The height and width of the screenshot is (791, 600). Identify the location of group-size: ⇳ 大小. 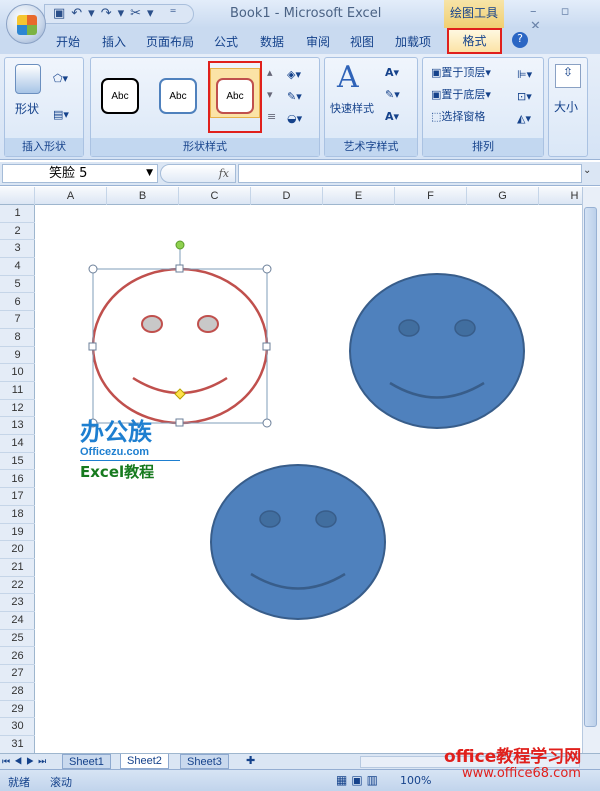
(568, 107).